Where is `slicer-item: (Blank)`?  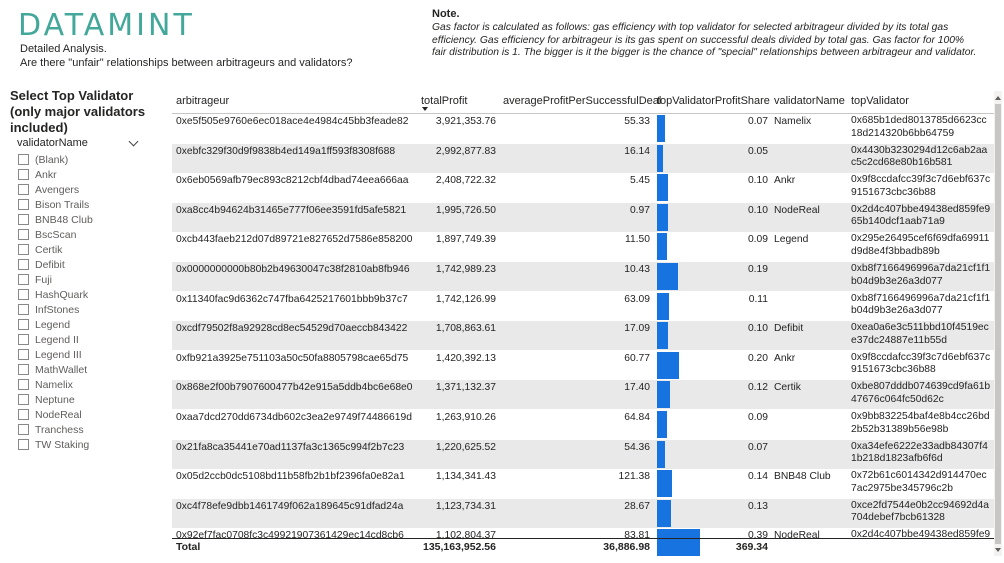
slicer-item: (Blank) is located at coordinates (55, 159).